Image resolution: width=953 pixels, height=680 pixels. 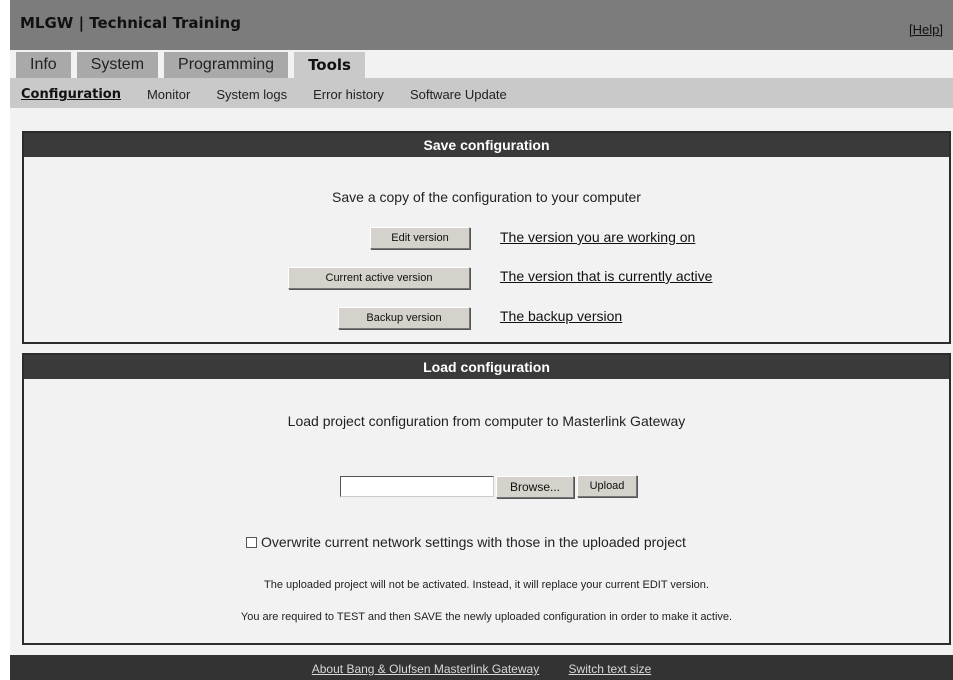 What do you see at coordinates (251, 542) in the screenshot?
I see `overwrite-checkbox` at bounding box center [251, 542].